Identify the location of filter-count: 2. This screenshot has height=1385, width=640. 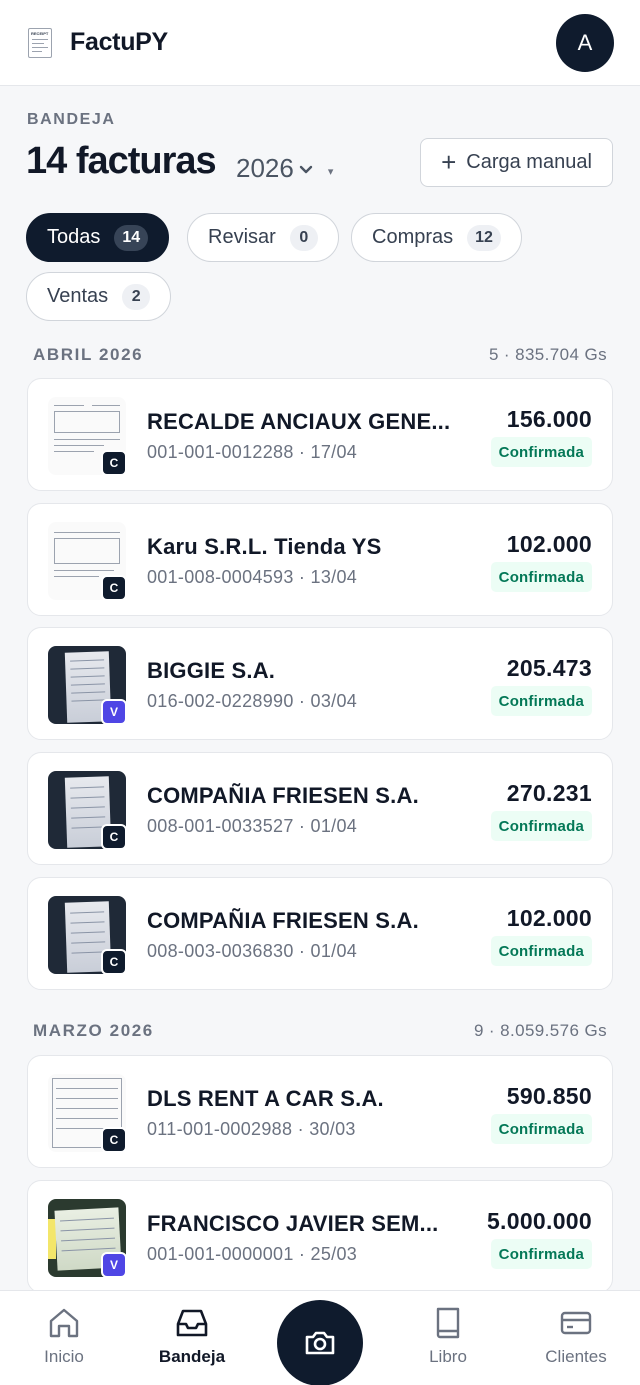
(136, 296).